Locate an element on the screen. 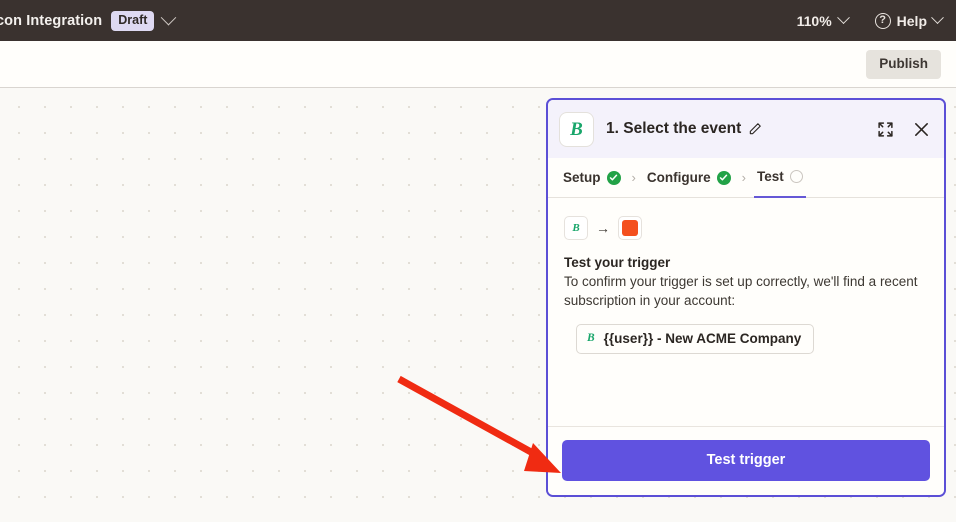 This screenshot has height=522, width=956. app-logo-glyph: B is located at coordinates (576, 129).